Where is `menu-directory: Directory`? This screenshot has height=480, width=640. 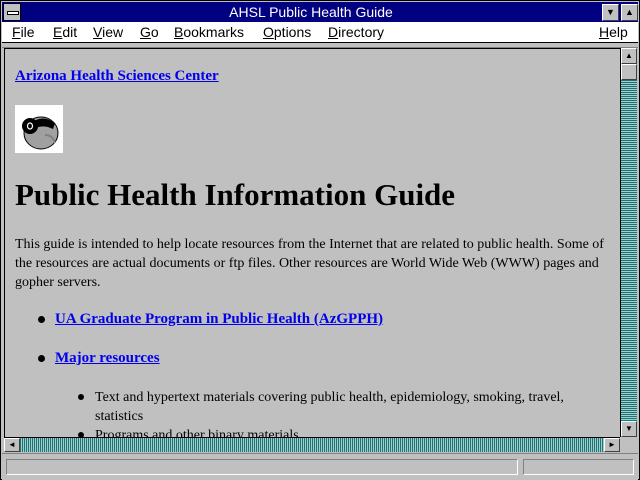
menu-directory: Directory is located at coordinates (356, 32).